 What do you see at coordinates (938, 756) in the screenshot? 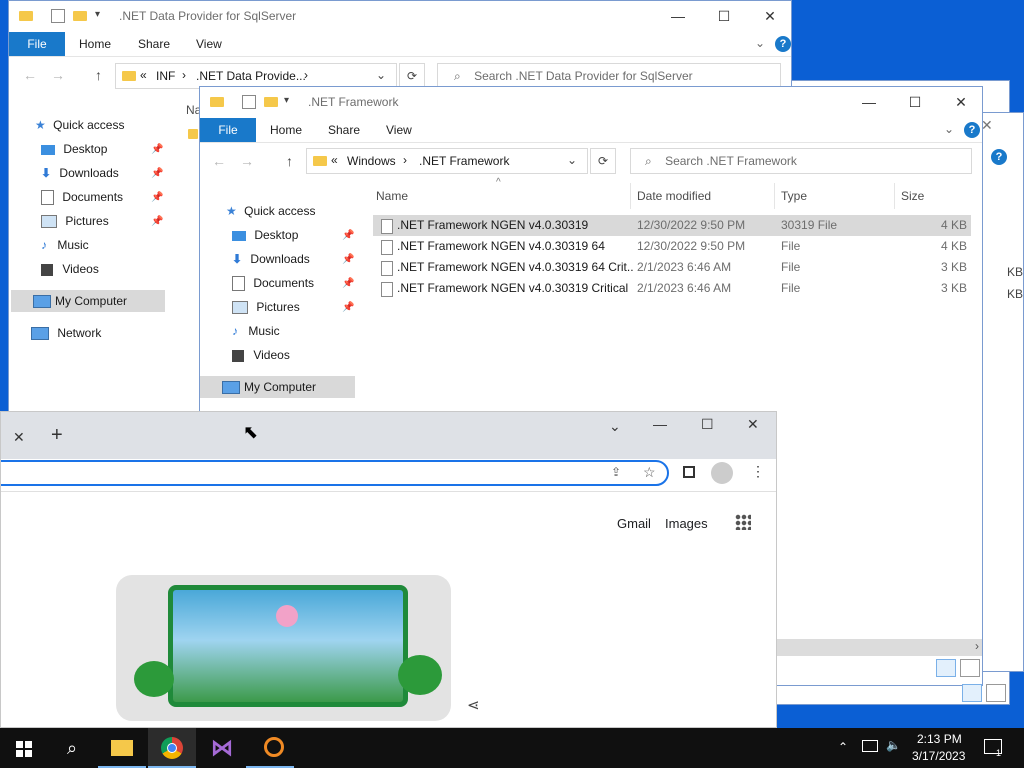
I see `clock-date: 3/17/2023` at bounding box center [938, 756].